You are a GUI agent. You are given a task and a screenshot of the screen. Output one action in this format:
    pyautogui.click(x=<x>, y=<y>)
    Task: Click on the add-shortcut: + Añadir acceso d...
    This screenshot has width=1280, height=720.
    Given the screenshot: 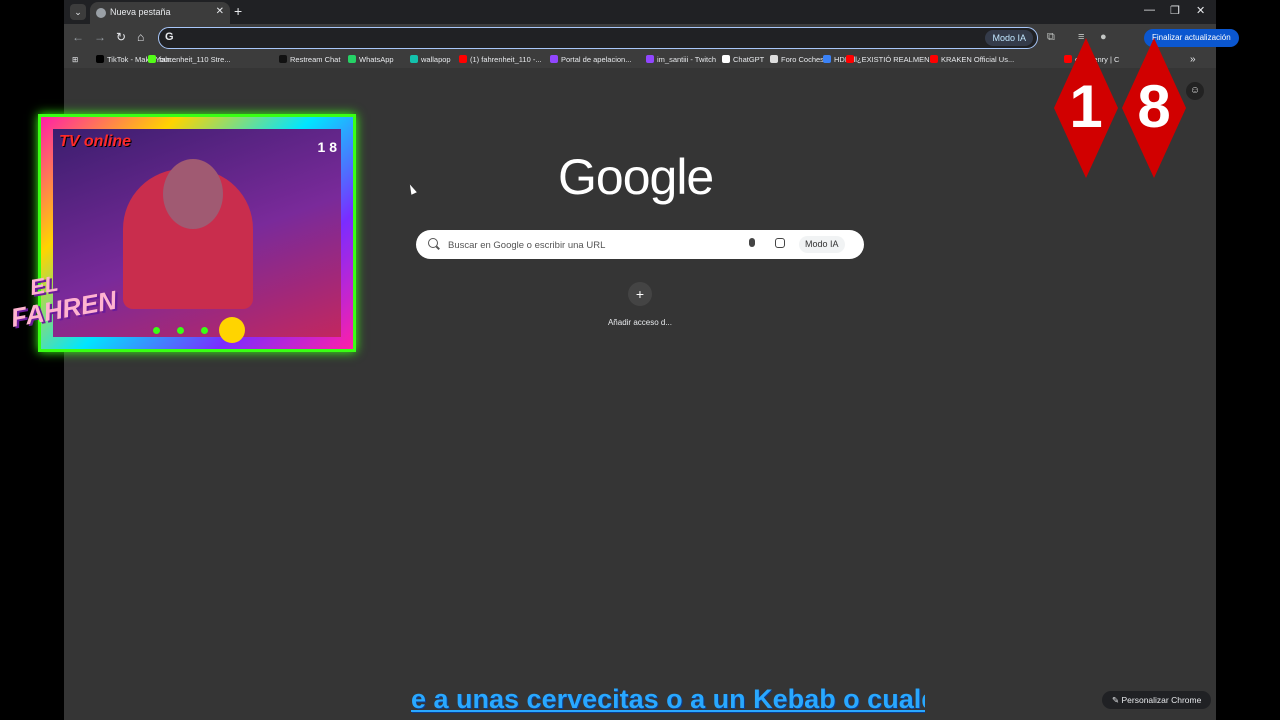 What is the action you would take?
    pyautogui.click(x=640, y=307)
    